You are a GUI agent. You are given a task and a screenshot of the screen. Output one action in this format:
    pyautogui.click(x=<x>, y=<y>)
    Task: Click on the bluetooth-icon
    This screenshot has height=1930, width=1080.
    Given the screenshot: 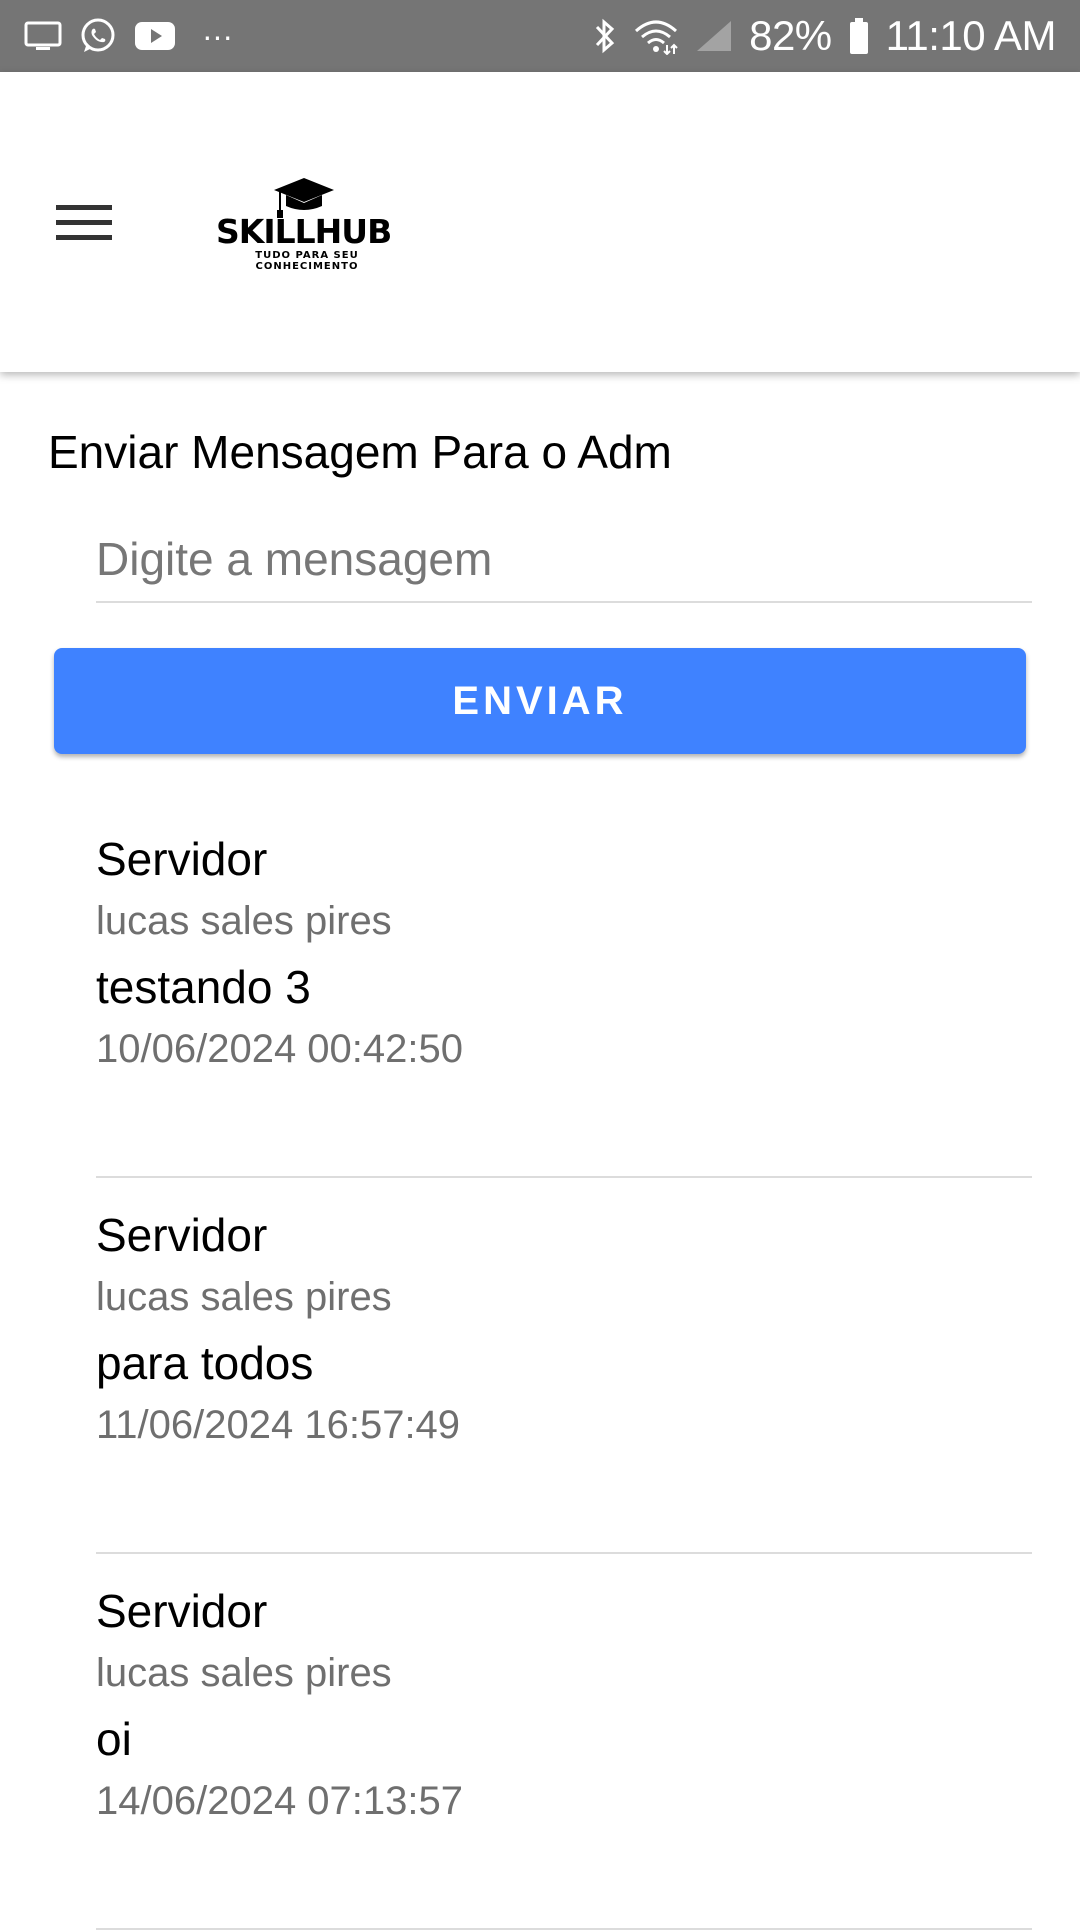 What is the action you would take?
    pyautogui.click(x=605, y=36)
    